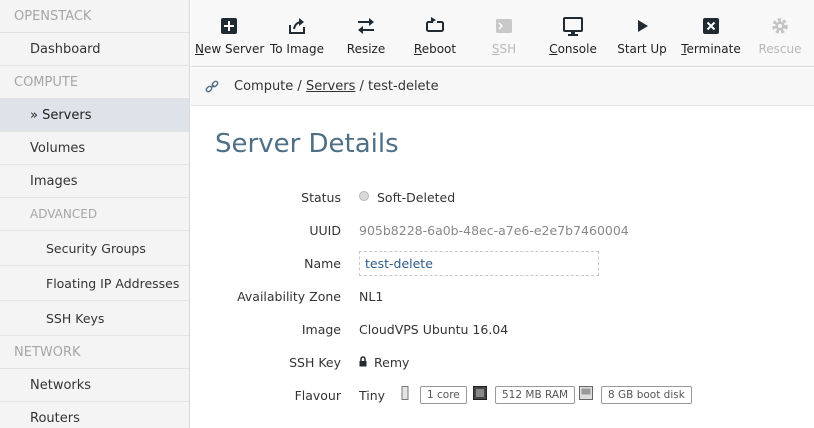  Describe the element at coordinates (322, 263) in the screenshot. I see `name-label: Name` at that location.